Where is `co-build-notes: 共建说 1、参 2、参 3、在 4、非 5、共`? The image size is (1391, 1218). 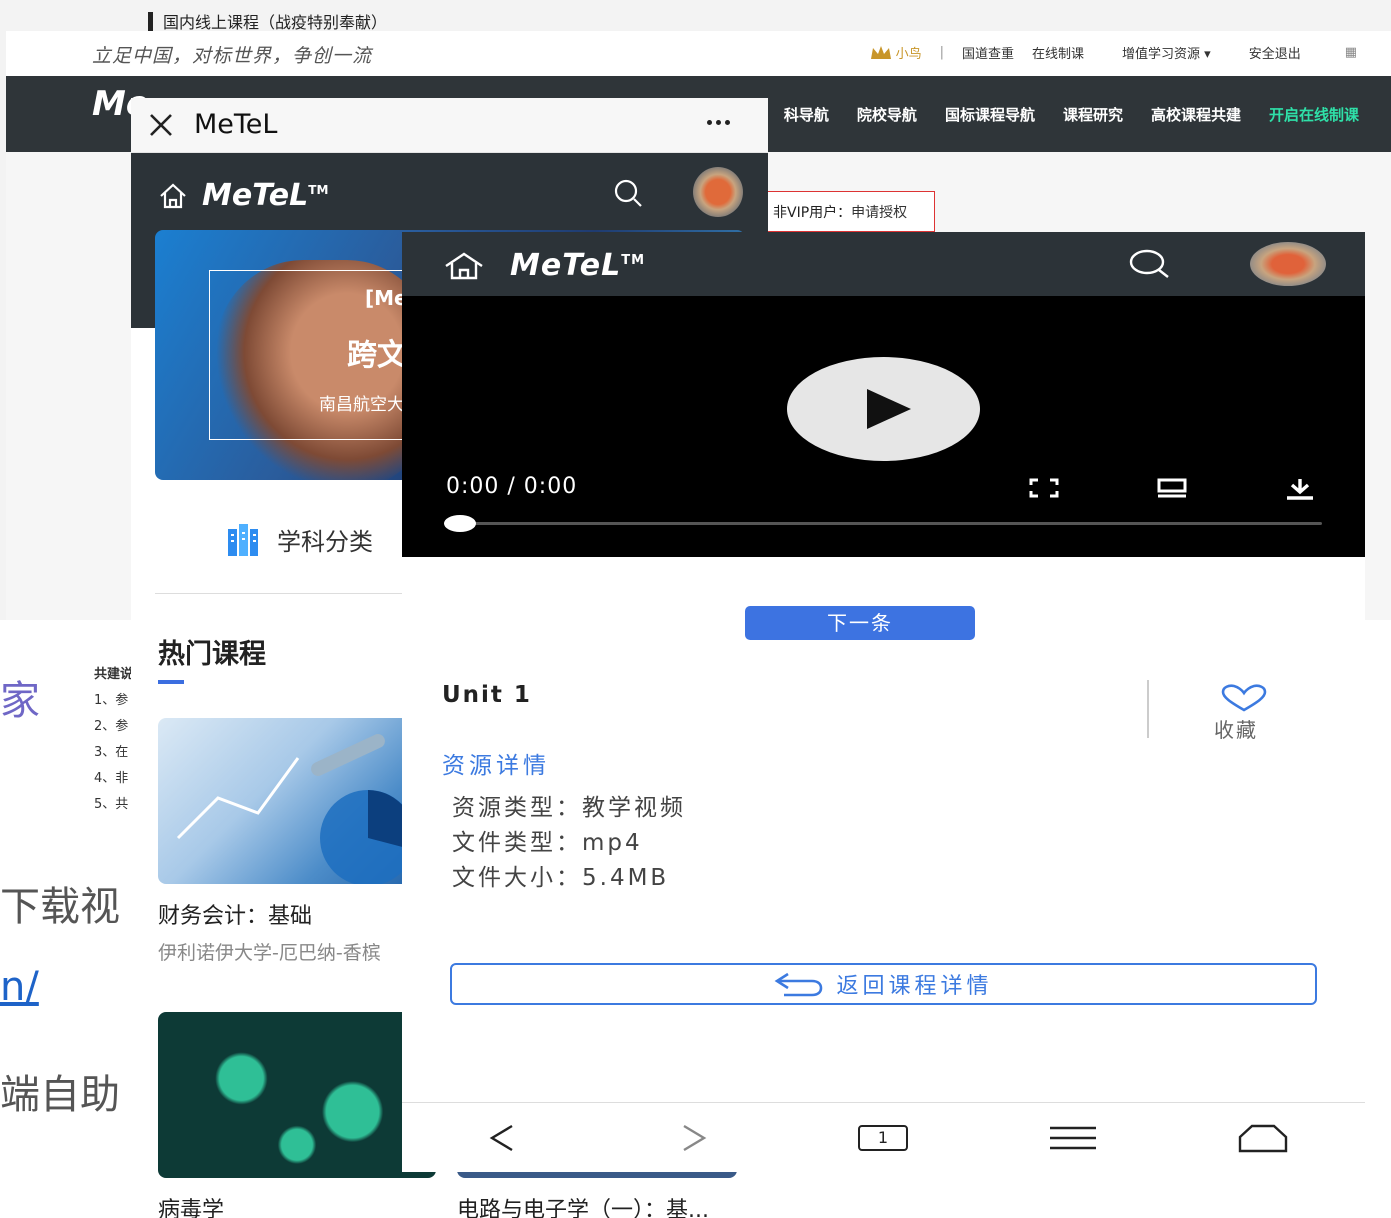 co-build-notes: 共建说 1、参 2、参 3、在 4、非 5、共 is located at coordinates (113, 740).